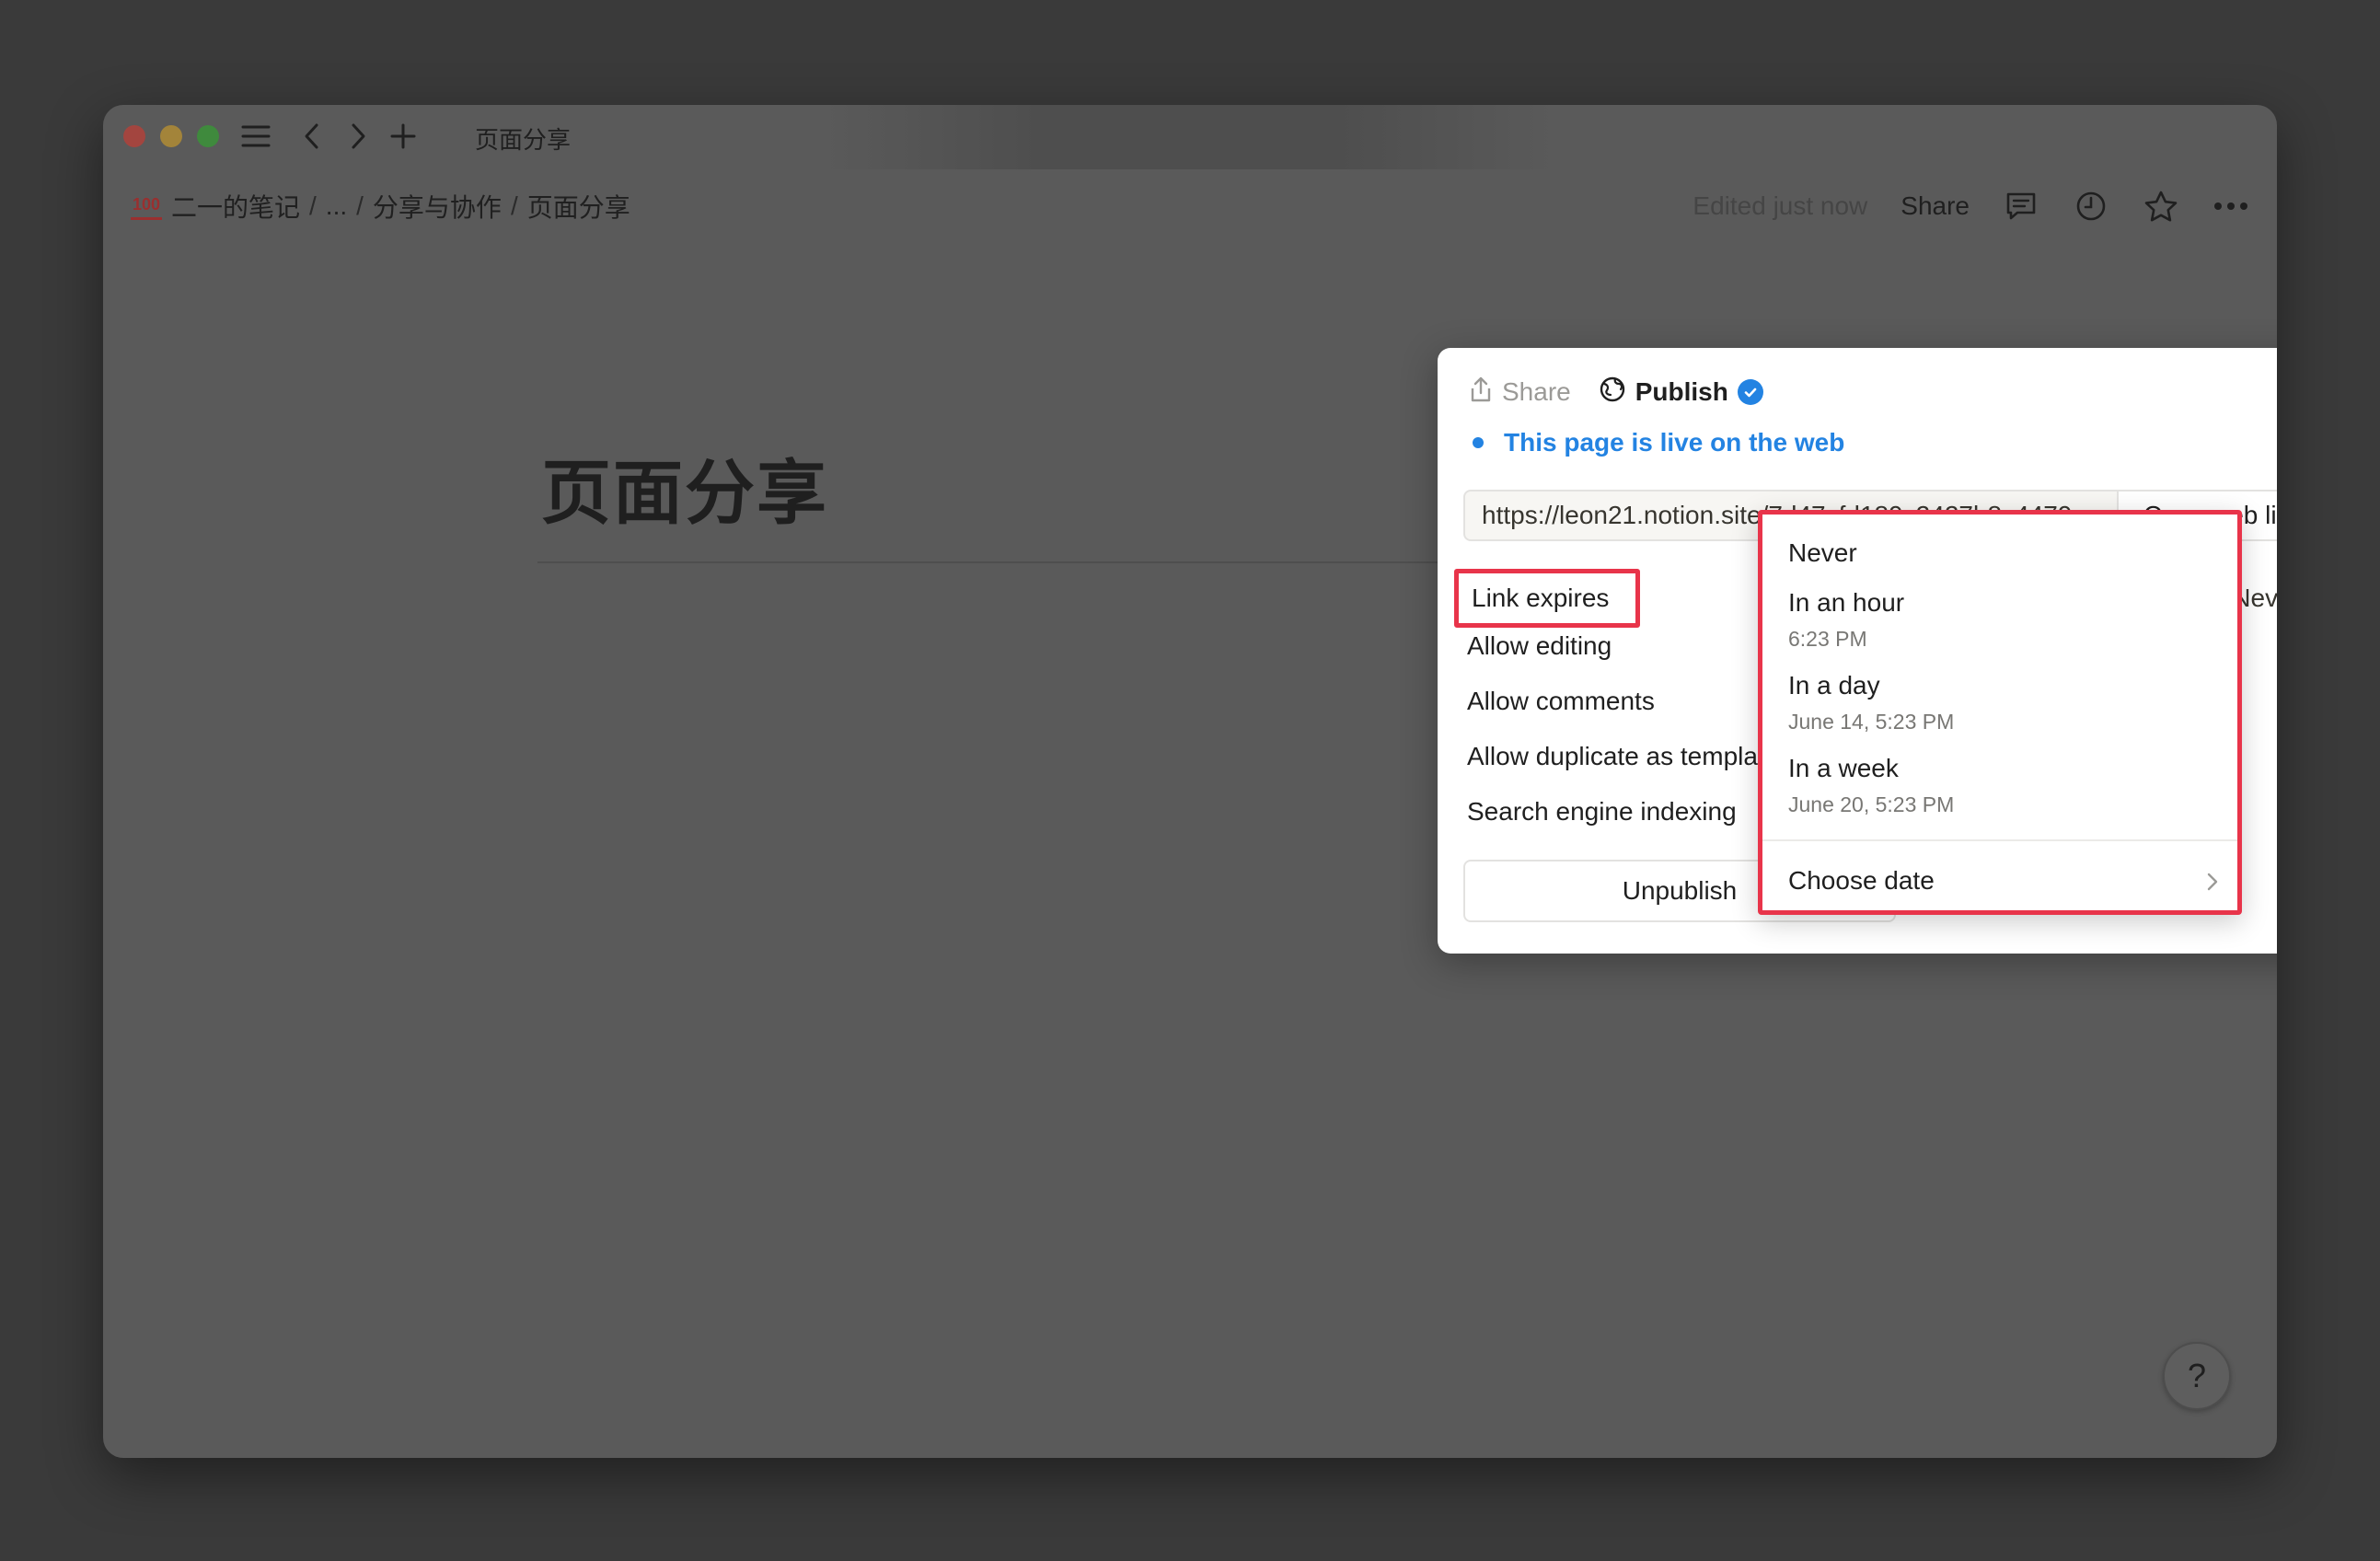  I want to click on breadcrumb: 100 二一的笔记 / ... / 分享与协作 / 页面分享, so click(380, 206).